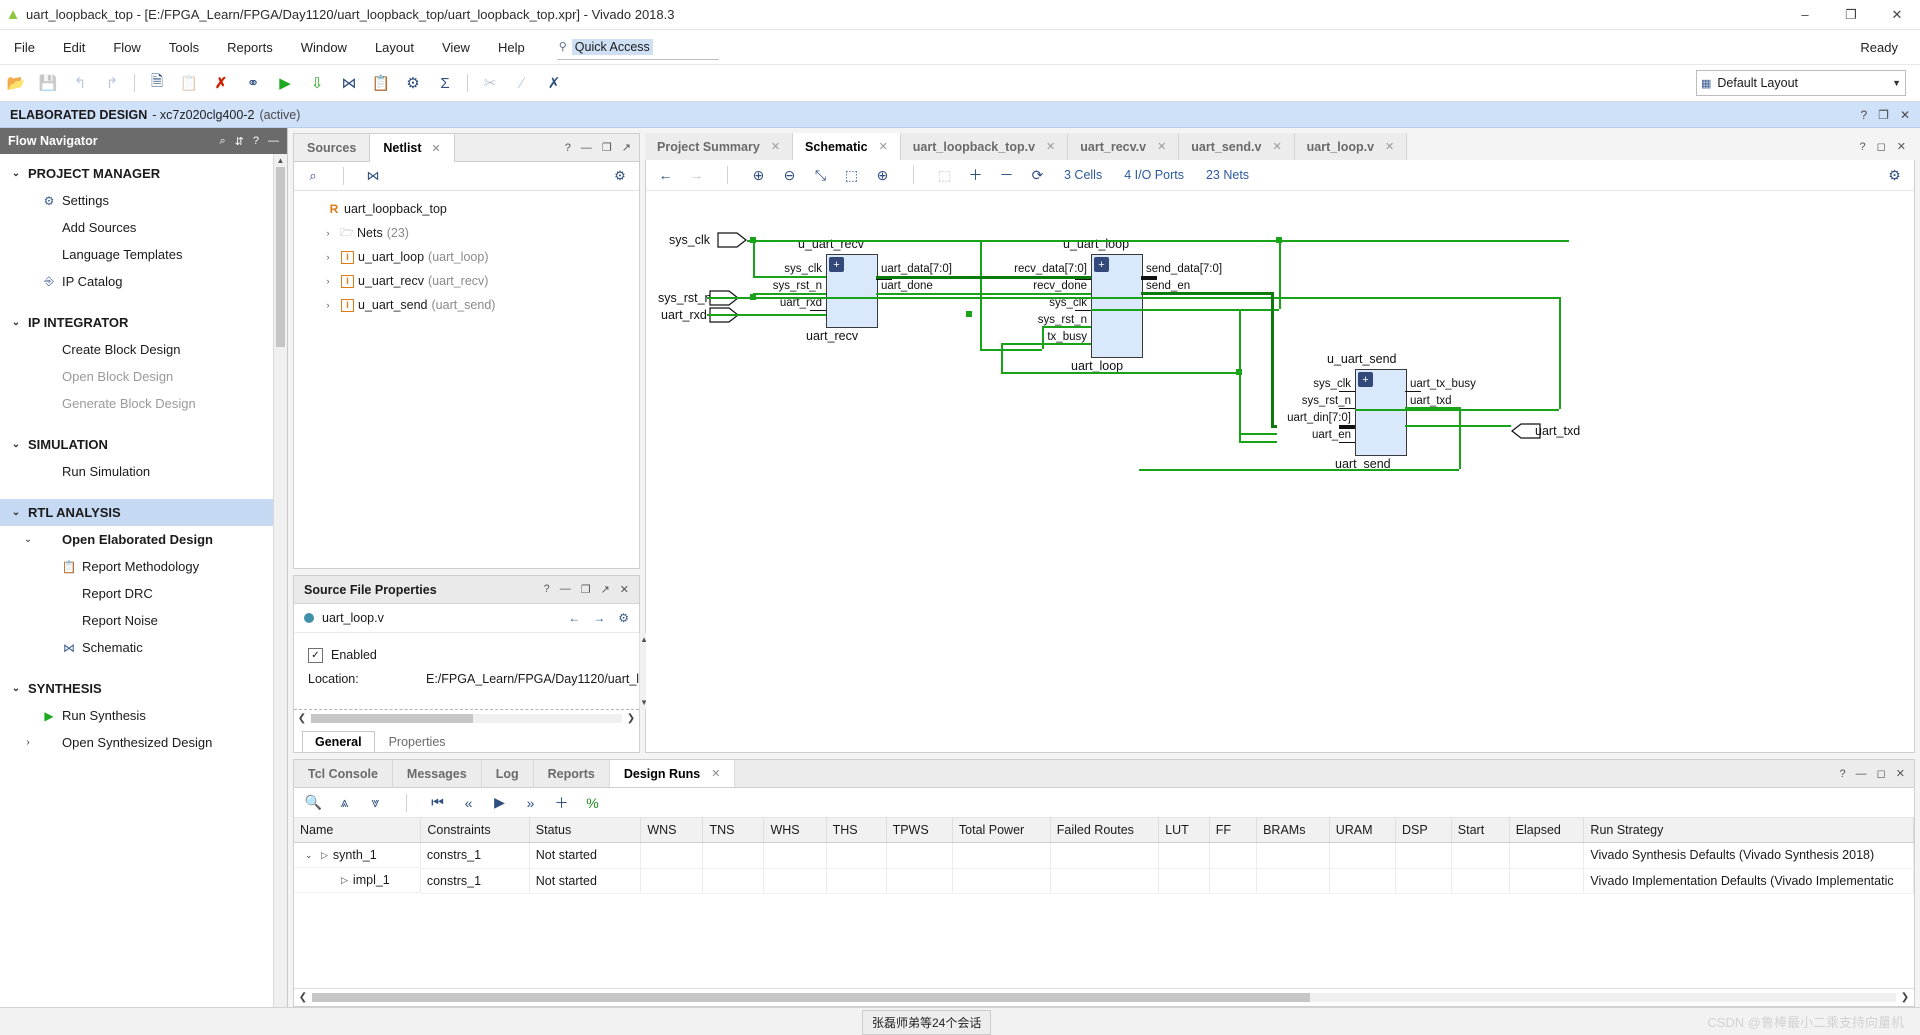  What do you see at coordinates (882, 175) in the screenshot?
I see `locate-icon: ⊕` at bounding box center [882, 175].